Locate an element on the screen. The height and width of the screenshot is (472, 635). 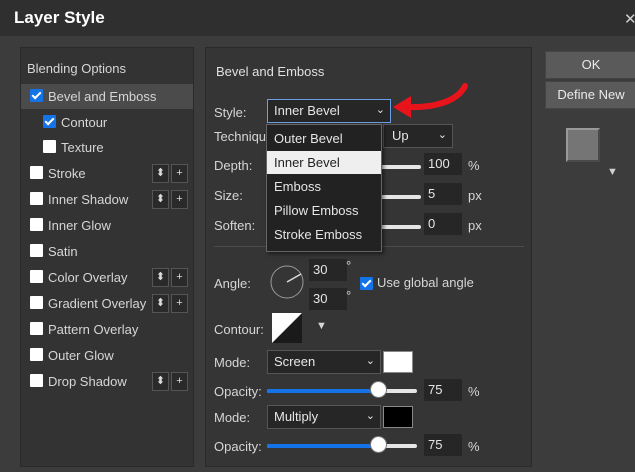
slider-fill is located at coordinates (322, 446).